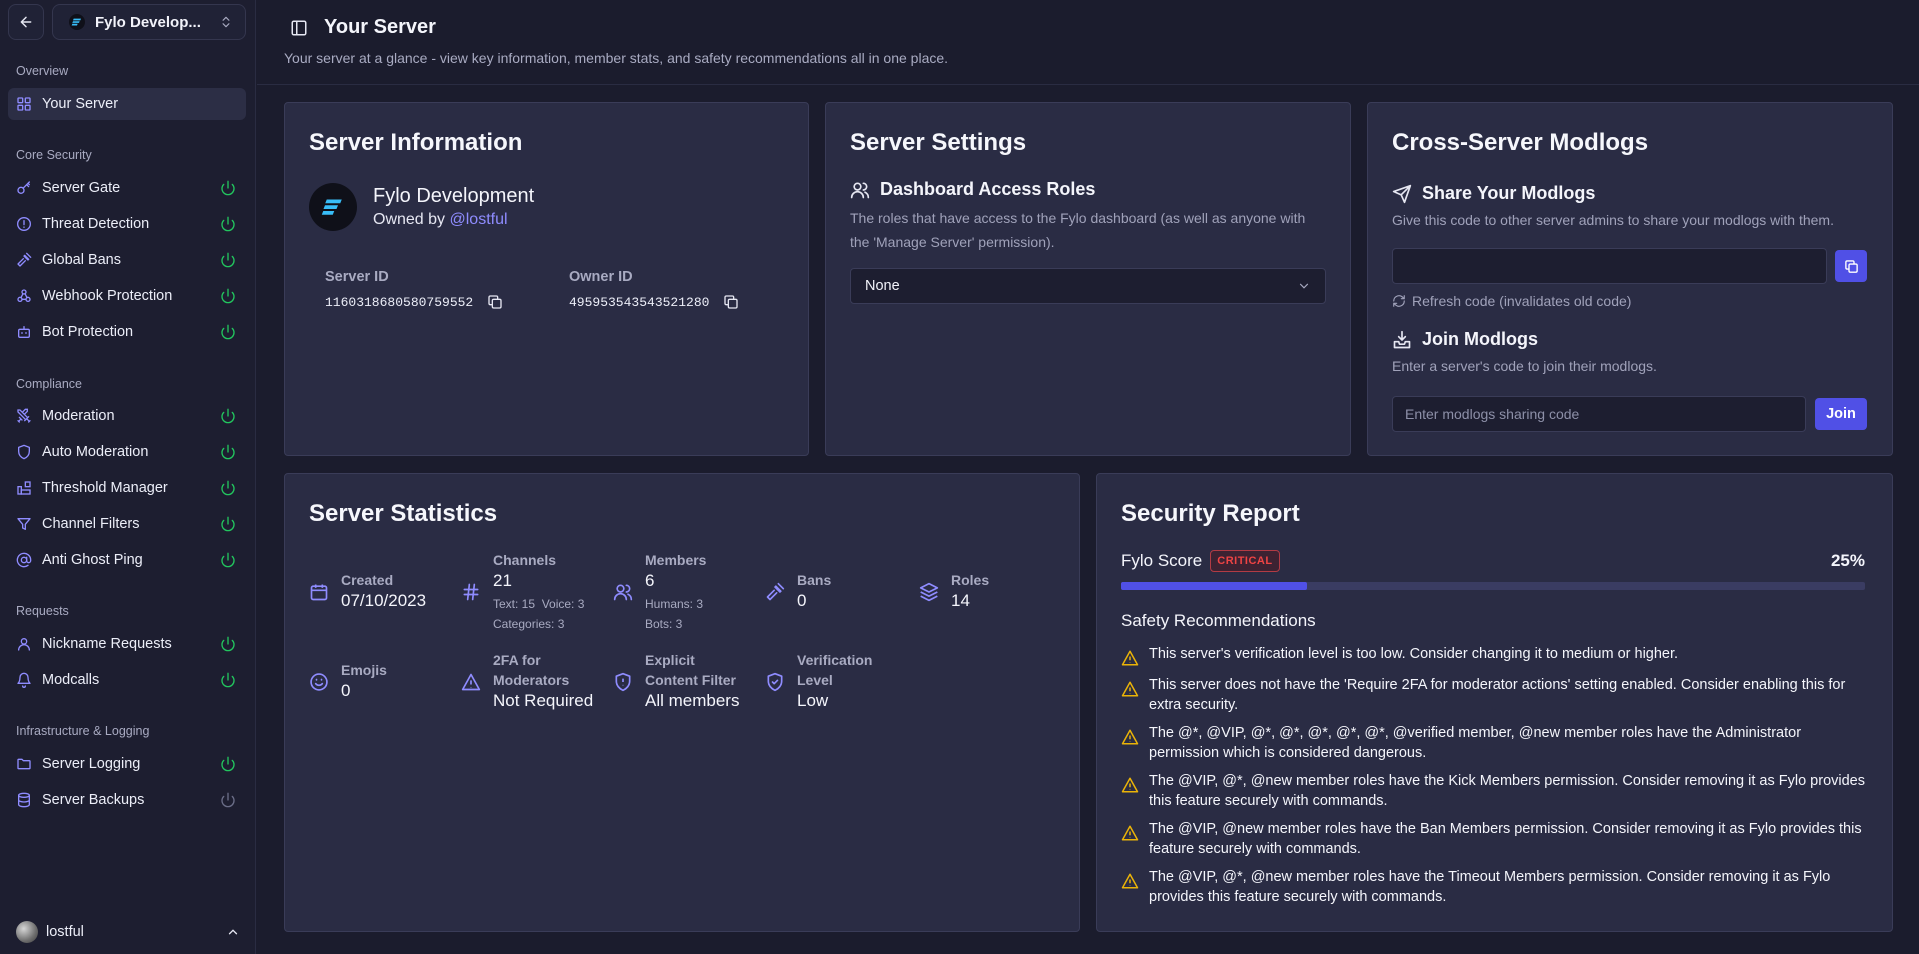 This screenshot has width=1919, height=954. What do you see at coordinates (670, 660) in the screenshot?
I see `stat-label-line1: Explicit` at bounding box center [670, 660].